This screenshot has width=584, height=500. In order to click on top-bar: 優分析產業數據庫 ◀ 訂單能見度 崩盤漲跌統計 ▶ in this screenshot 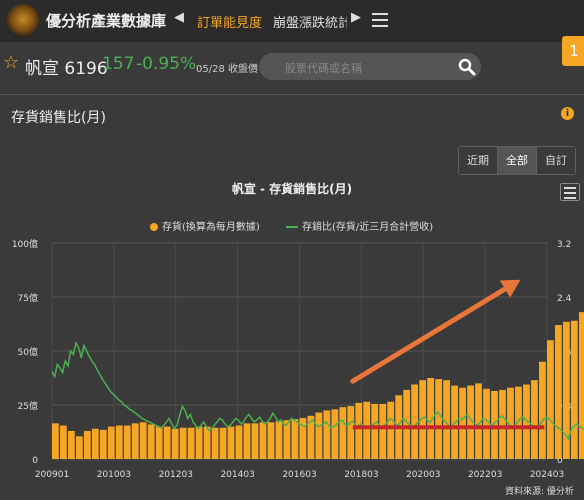, I will do `click(292, 21)`.